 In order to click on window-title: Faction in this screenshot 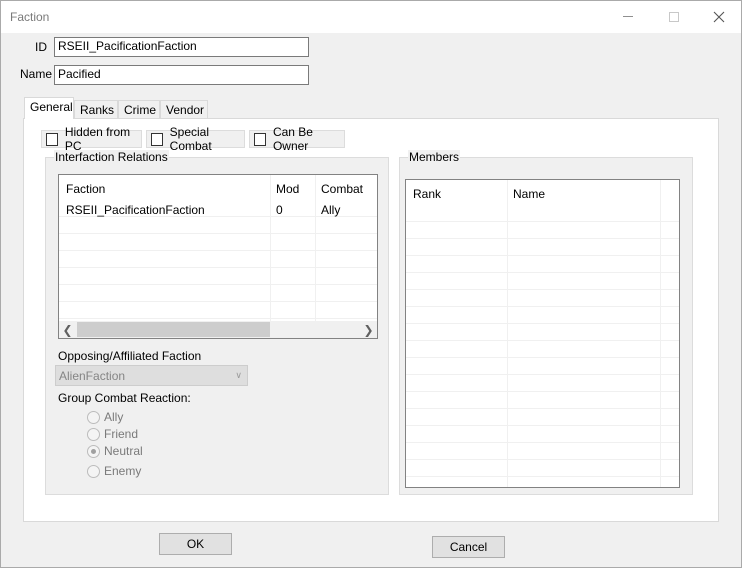, I will do `click(30, 17)`.